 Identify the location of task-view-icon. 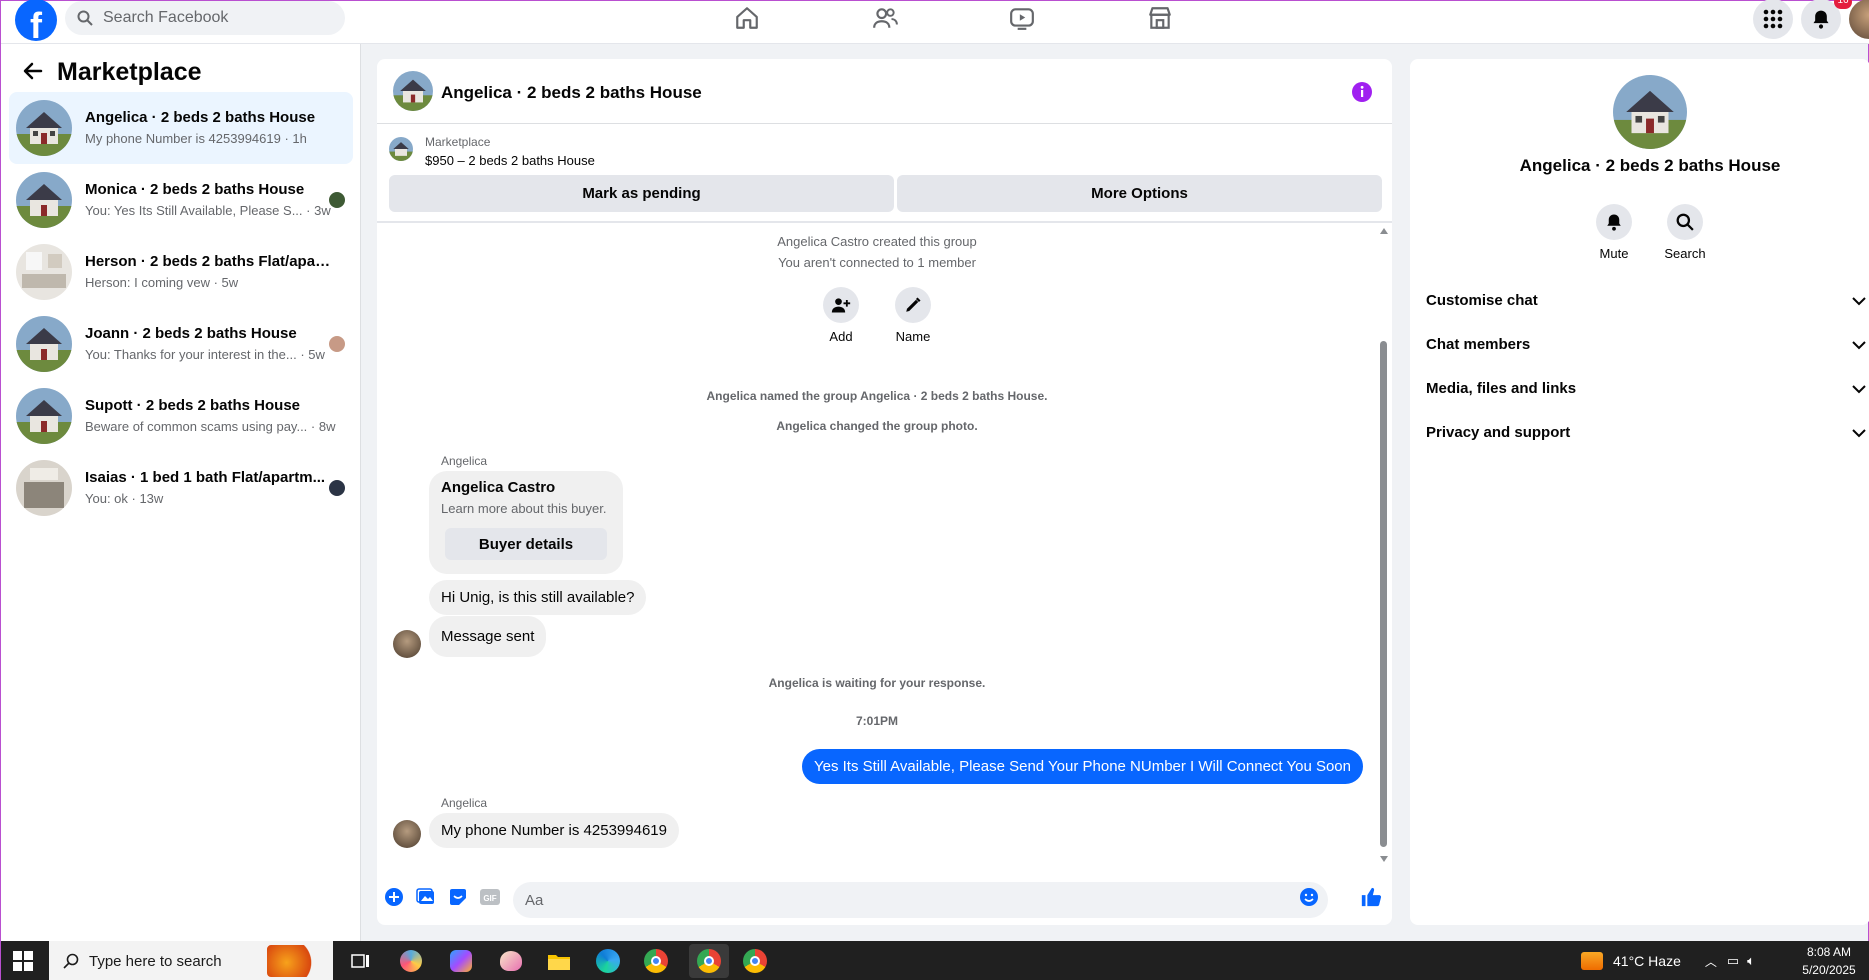
(361, 961).